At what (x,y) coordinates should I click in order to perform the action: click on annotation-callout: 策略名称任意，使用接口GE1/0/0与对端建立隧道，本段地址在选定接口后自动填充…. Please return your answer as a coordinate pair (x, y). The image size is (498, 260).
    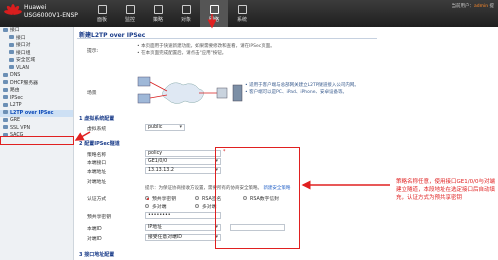
    Looking at the image, I should click on (446, 190).